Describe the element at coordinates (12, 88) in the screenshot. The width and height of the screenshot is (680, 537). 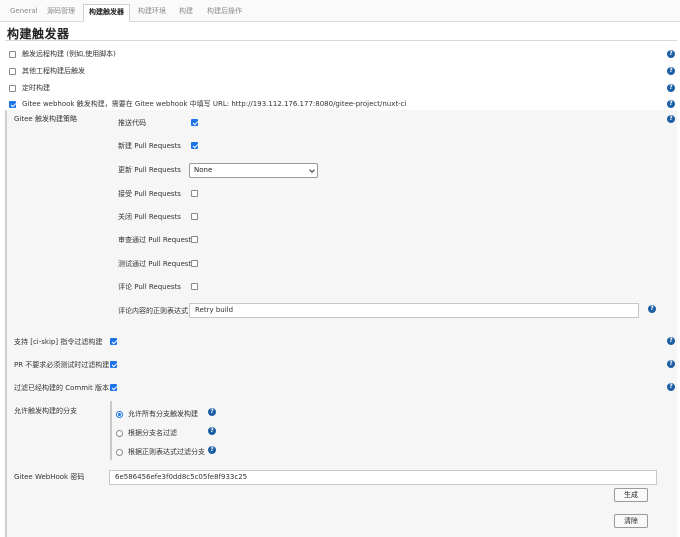
I see `trigger-scheduled-checkbox` at that location.